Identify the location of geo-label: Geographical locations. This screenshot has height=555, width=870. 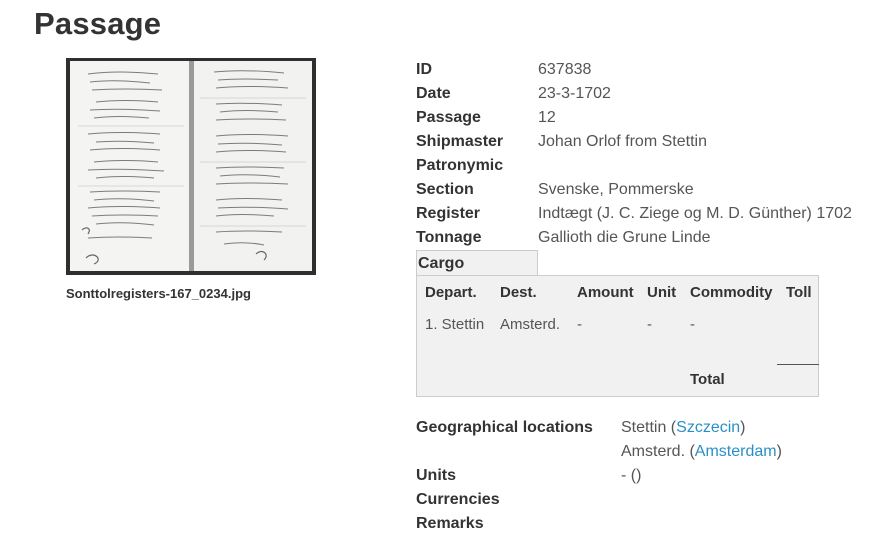
(504, 427).